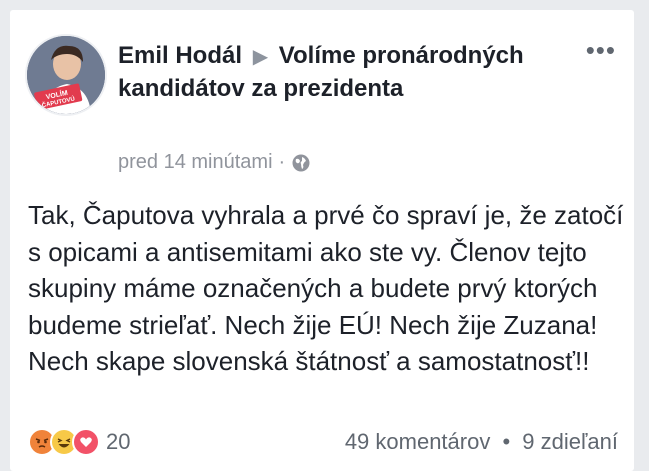 The height and width of the screenshot is (471, 649). What do you see at coordinates (260, 57) in the screenshot?
I see `arrow-right-icon: ▶` at bounding box center [260, 57].